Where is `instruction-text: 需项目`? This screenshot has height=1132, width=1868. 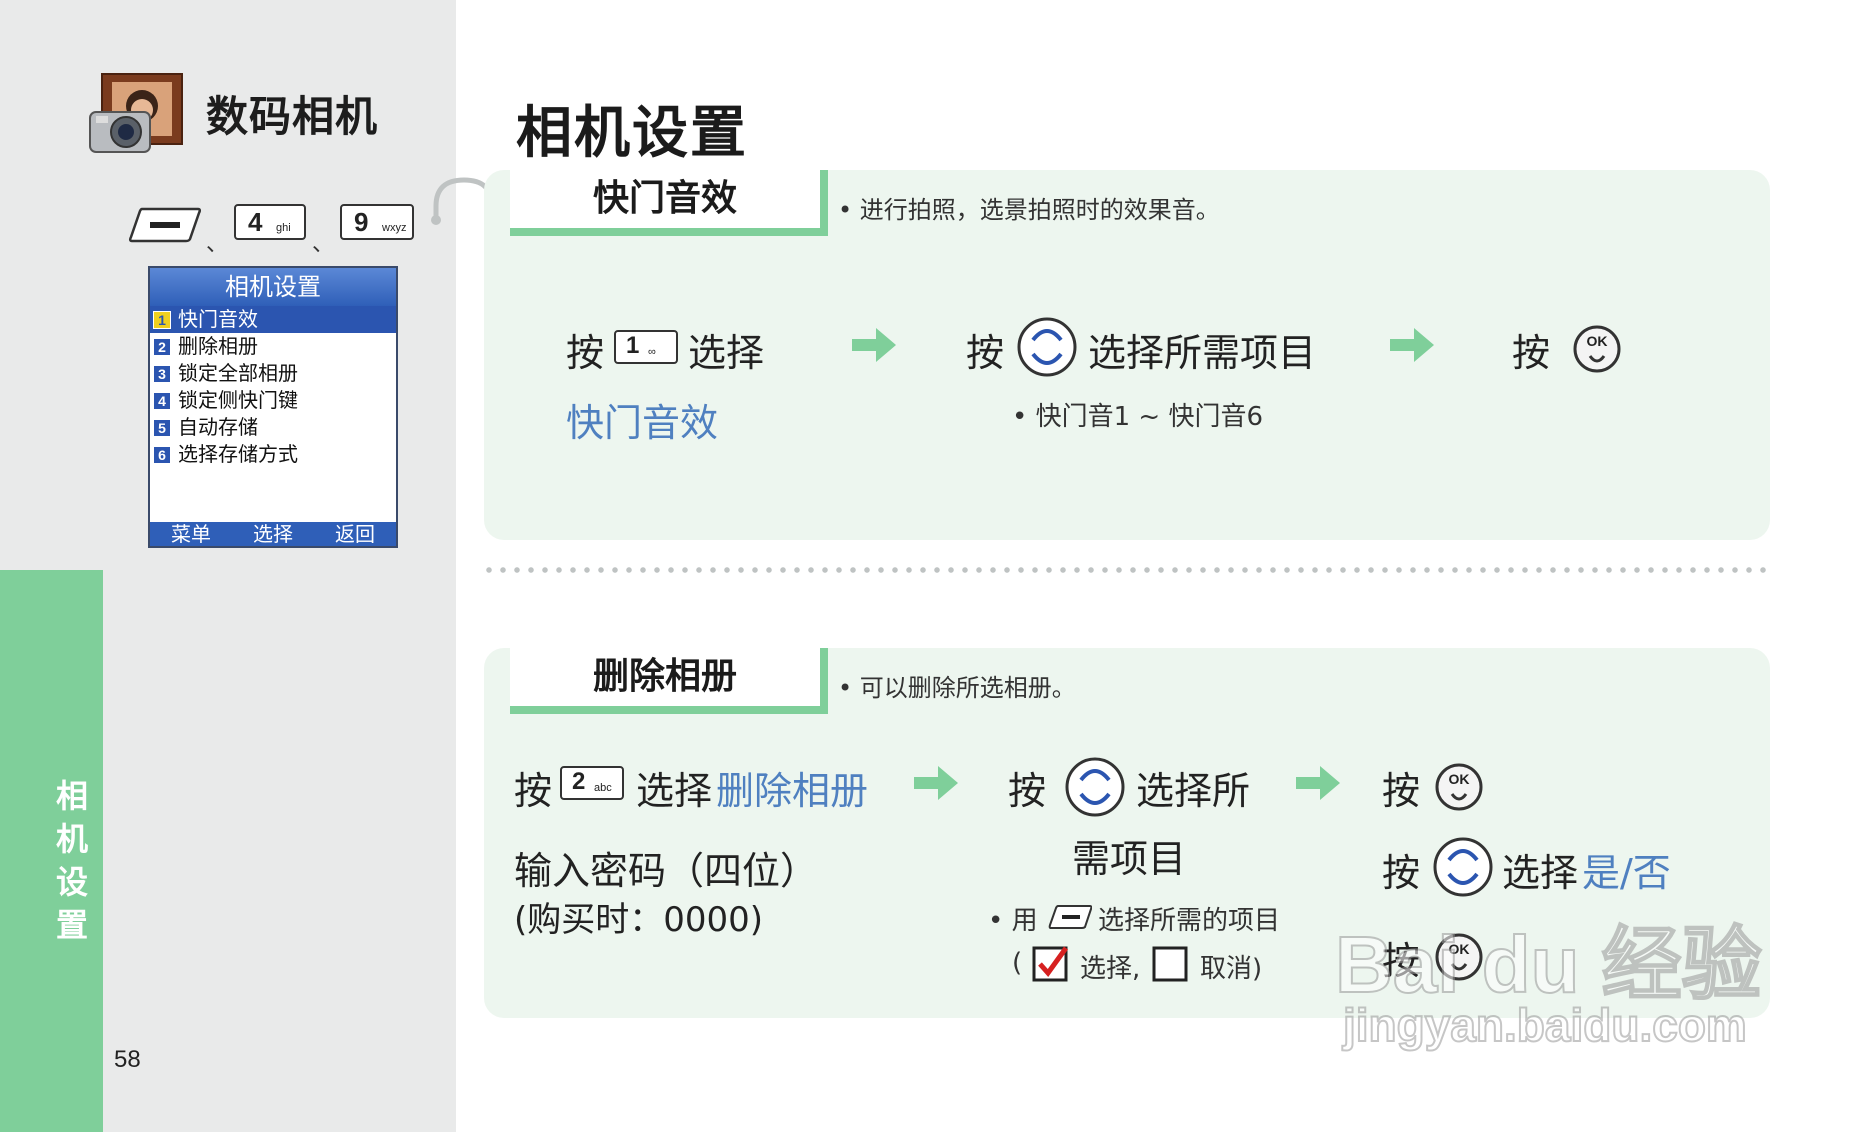
instruction-text: 需项目 is located at coordinates (1129, 859).